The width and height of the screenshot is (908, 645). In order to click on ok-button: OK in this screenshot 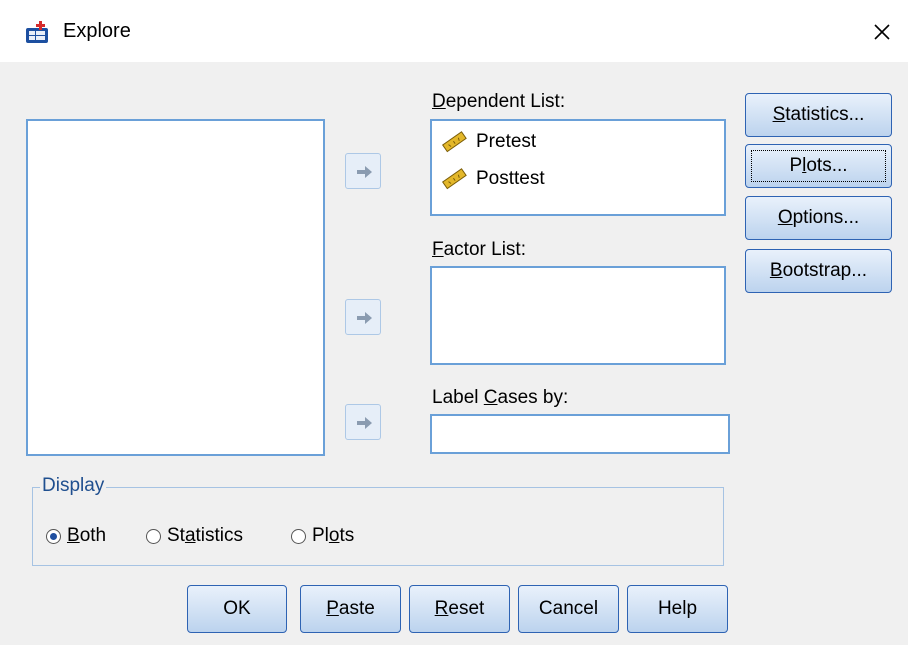, I will do `click(237, 609)`.